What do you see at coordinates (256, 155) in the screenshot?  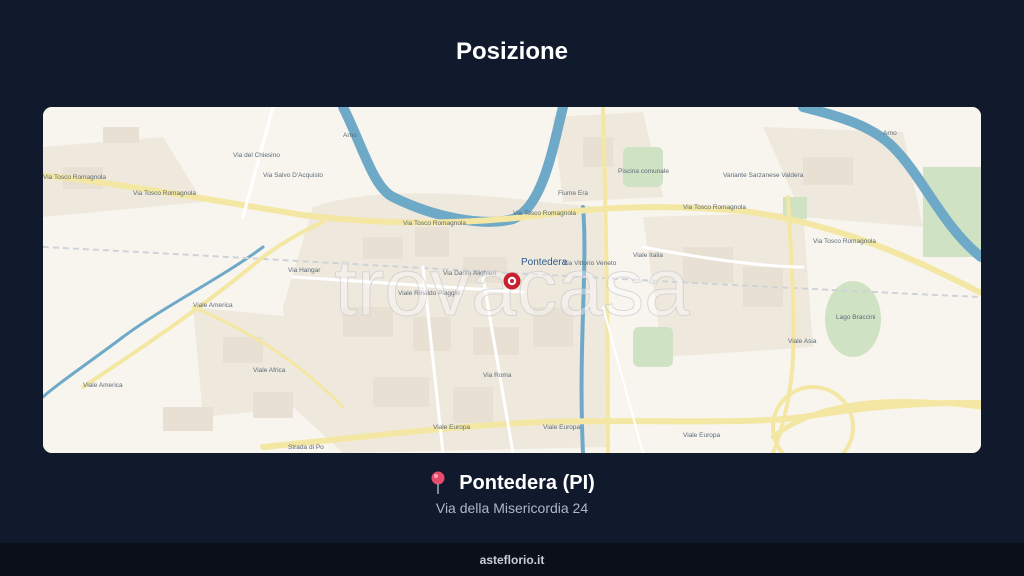 I see `street-label: Via del Chiesino` at bounding box center [256, 155].